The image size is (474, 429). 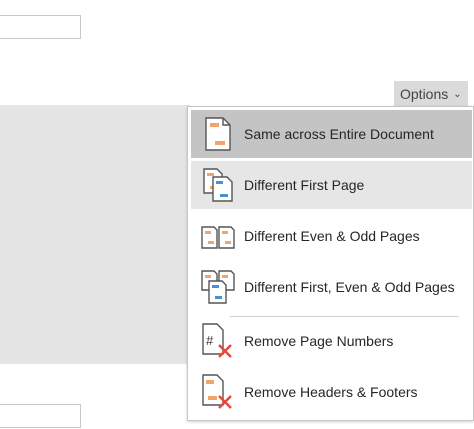 I want to click on menu-item-label: Same across Entire Document, so click(x=339, y=134).